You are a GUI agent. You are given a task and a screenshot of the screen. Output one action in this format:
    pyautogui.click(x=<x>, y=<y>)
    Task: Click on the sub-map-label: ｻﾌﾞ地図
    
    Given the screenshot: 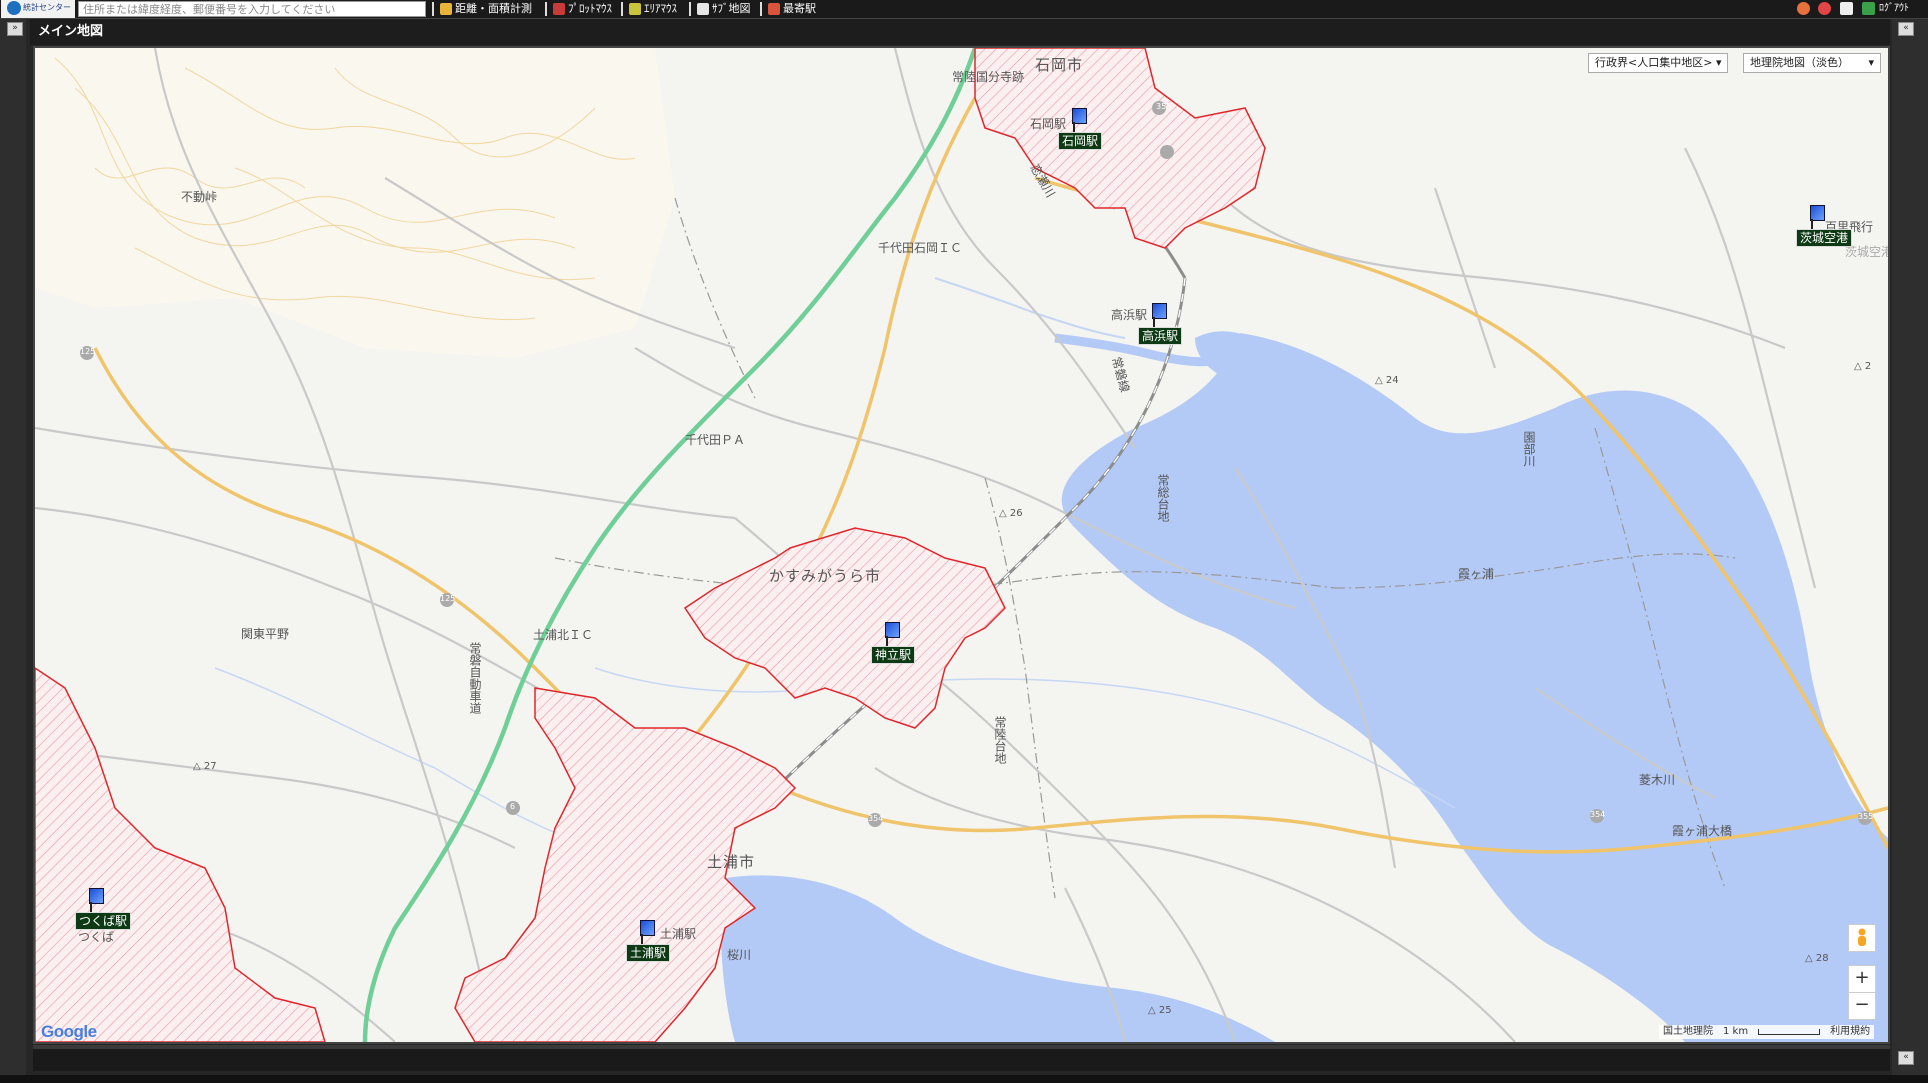 What is the action you would take?
    pyautogui.click(x=731, y=8)
    